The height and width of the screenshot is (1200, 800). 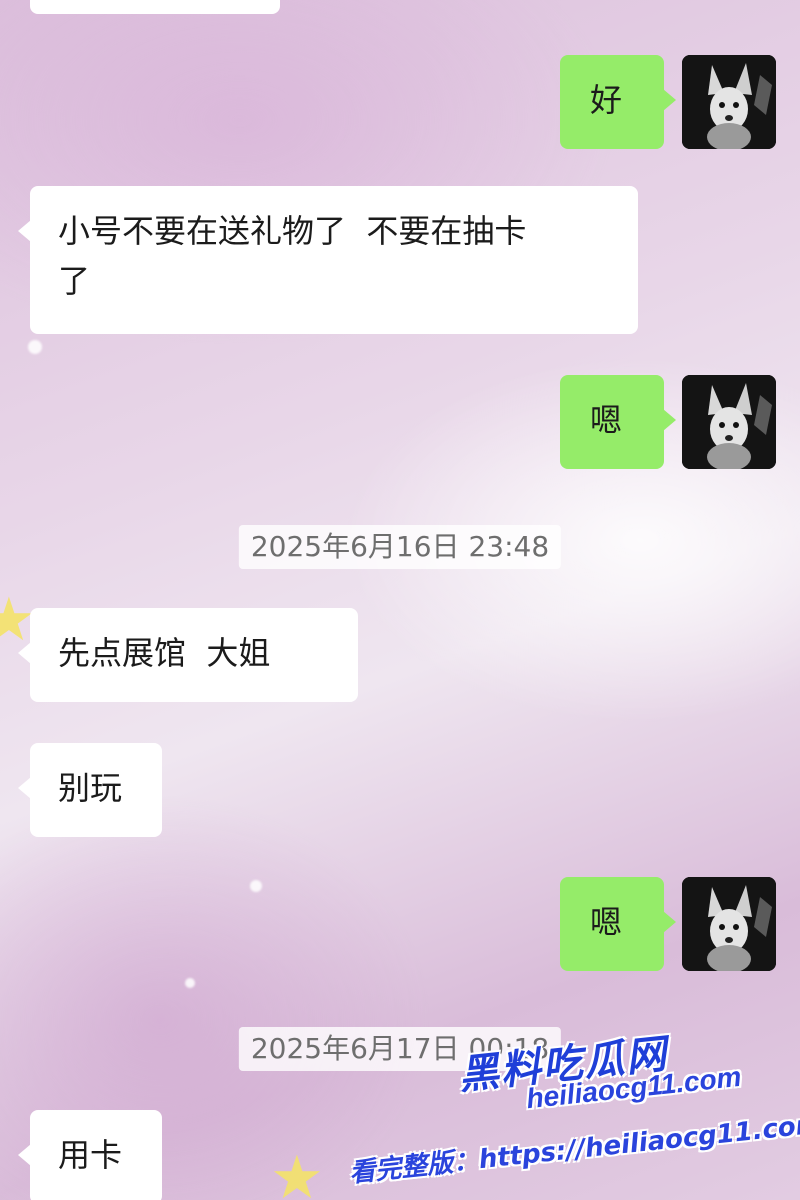 What do you see at coordinates (74, 281) in the screenshot?
I see `message-text-line: 了` at bounding box center [74, 281].